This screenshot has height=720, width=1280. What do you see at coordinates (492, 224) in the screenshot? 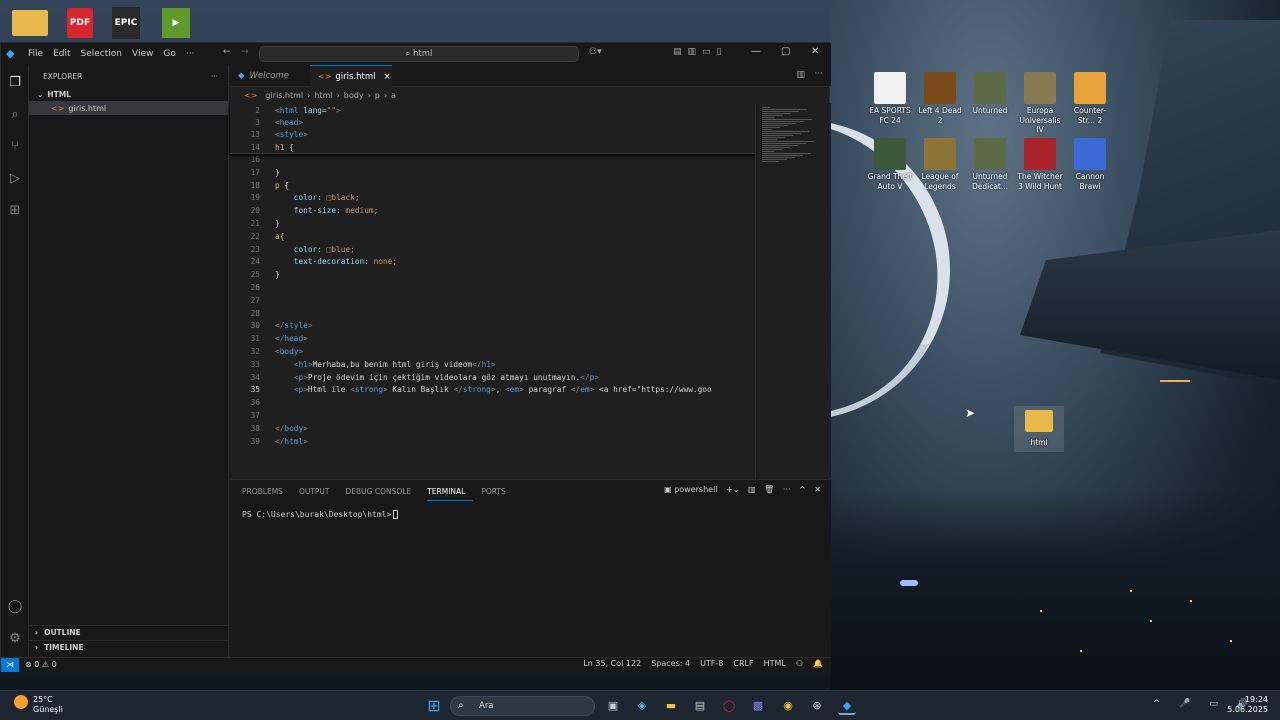
I see `code-line: 21}` at bounding box center [492, 224].